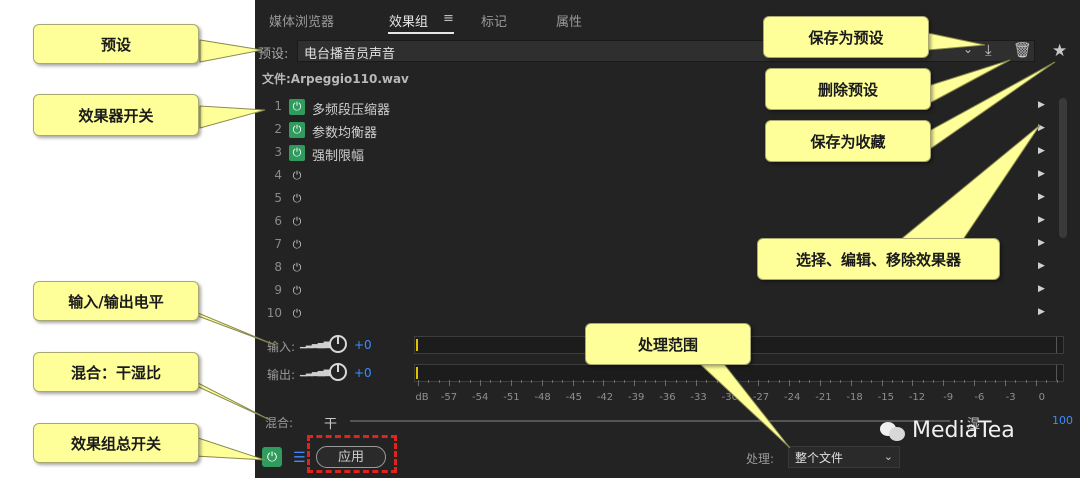 This screenshot has height=478, width=1080. What do you see at coordinates (278, 129) in the screenshot?
I see `slot-number: 2` at bounding box center [278, 129].